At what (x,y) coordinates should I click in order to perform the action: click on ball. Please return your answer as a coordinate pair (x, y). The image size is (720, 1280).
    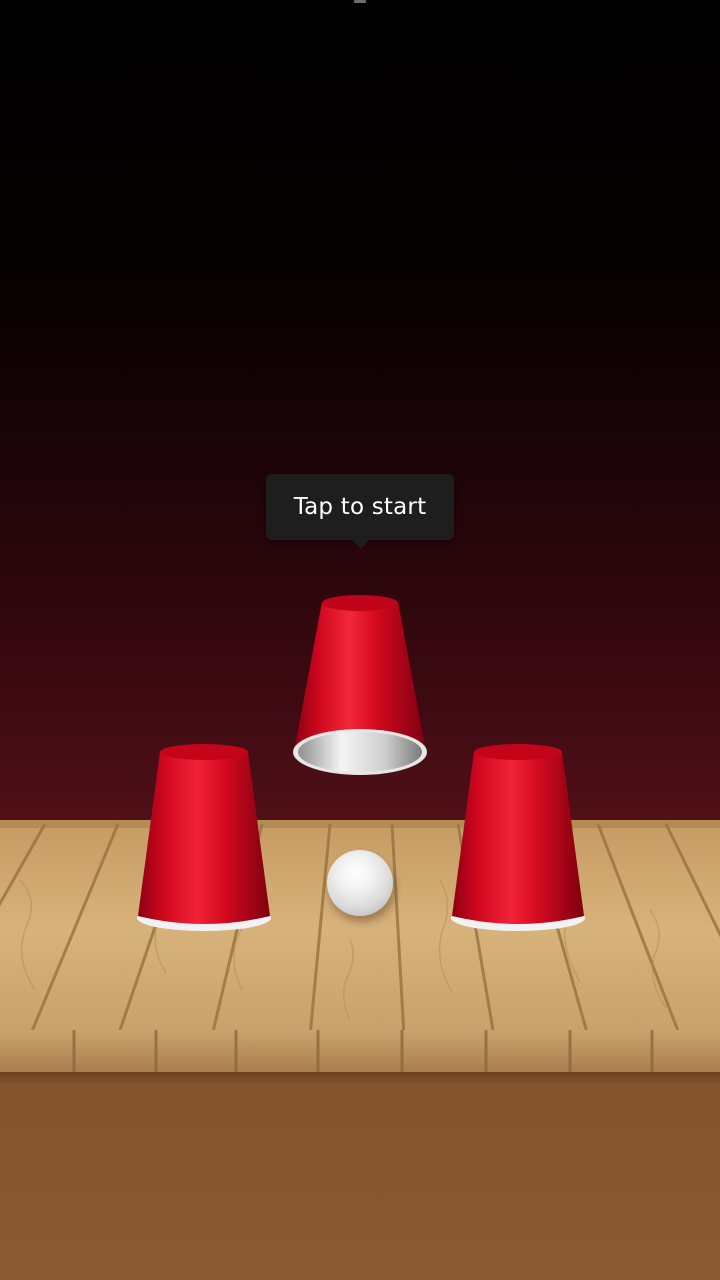
    Looking at the image, I should click on (360, 883).